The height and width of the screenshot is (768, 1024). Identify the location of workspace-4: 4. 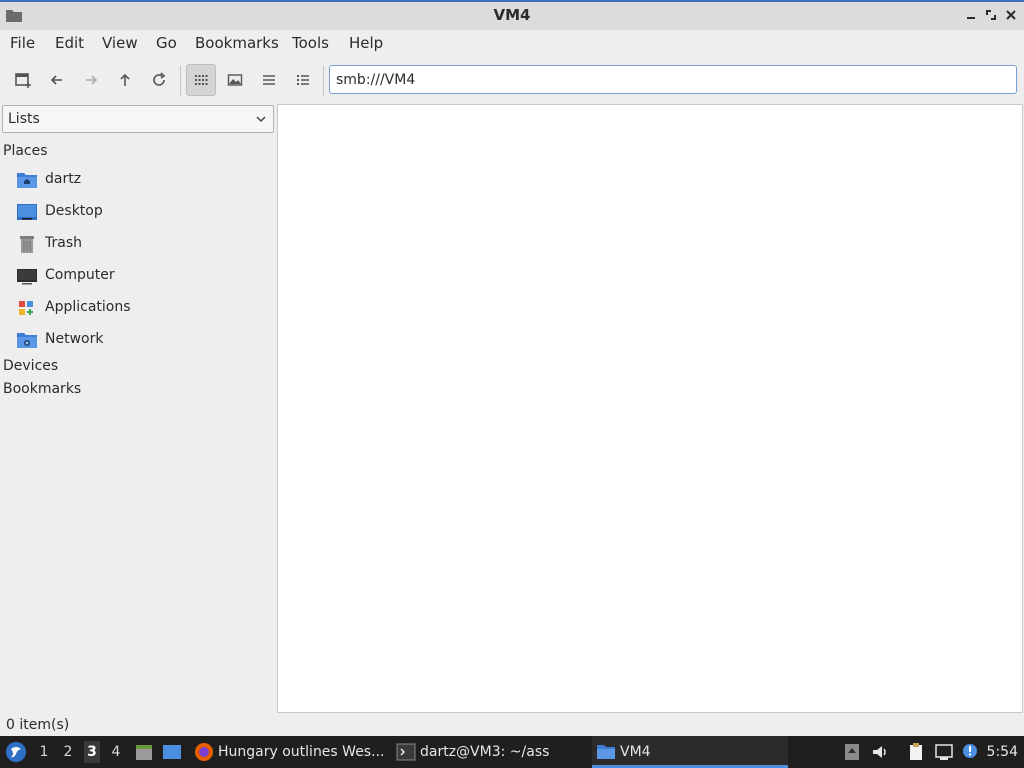
(116, 752).